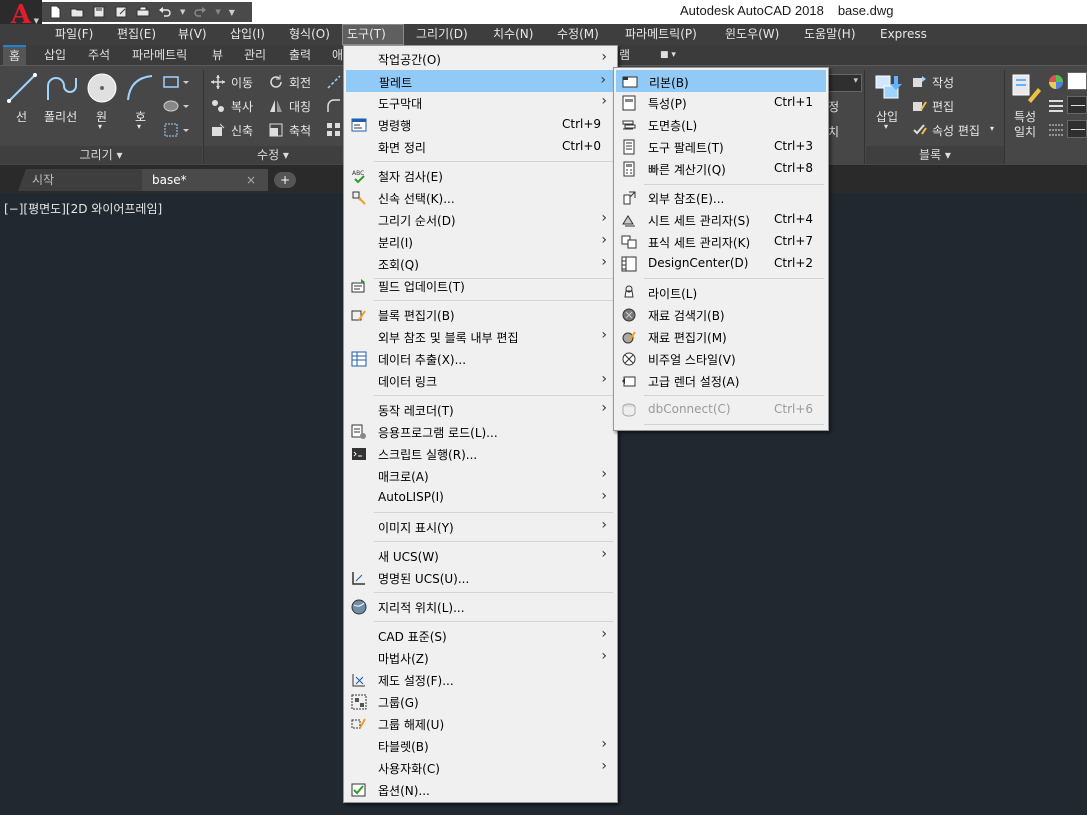 The width and height of the screenshot is (1087, 815). I want to click on boundary-icon, so click(177, 130).